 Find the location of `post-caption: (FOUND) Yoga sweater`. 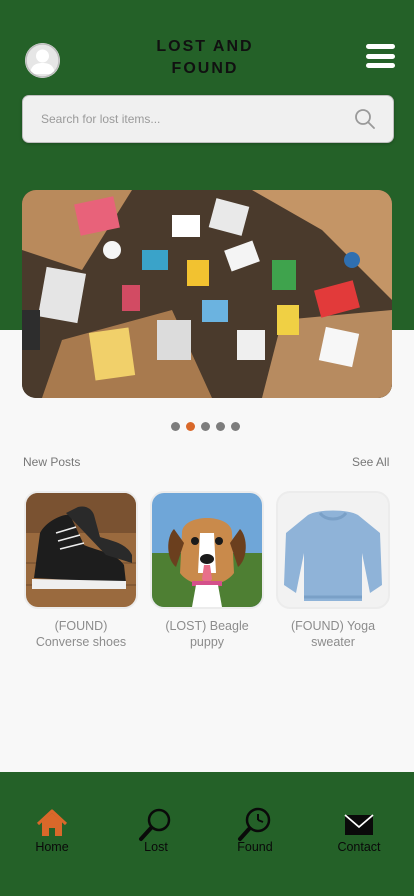

post-caption: (FOUND) Yoga sweater is located at coordinates (333, 634).